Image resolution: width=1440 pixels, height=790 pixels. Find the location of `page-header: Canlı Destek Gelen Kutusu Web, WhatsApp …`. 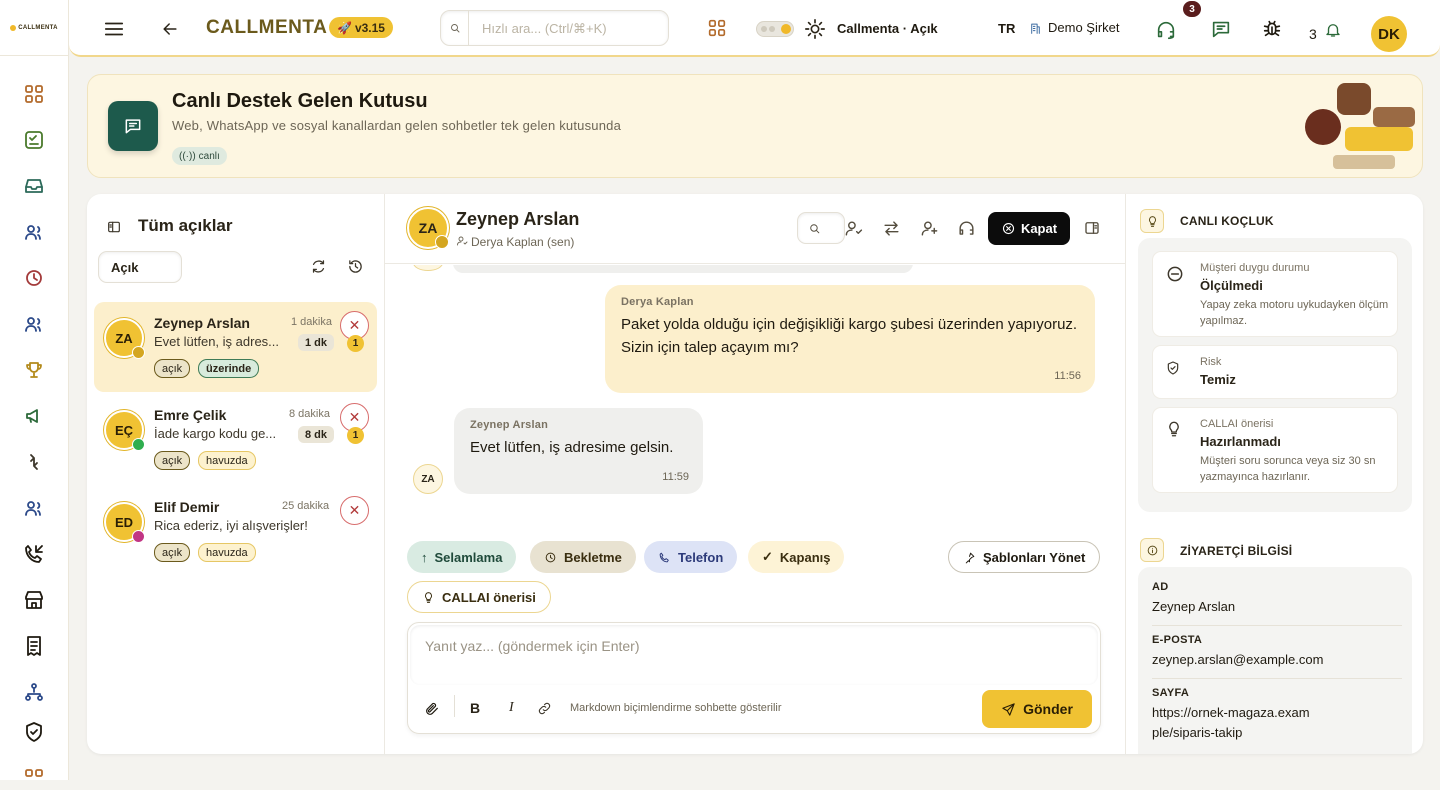

page-header: Canlı Destek Gelen Kutusu Web, WhatsApp … is located at coordinates (755, 126).